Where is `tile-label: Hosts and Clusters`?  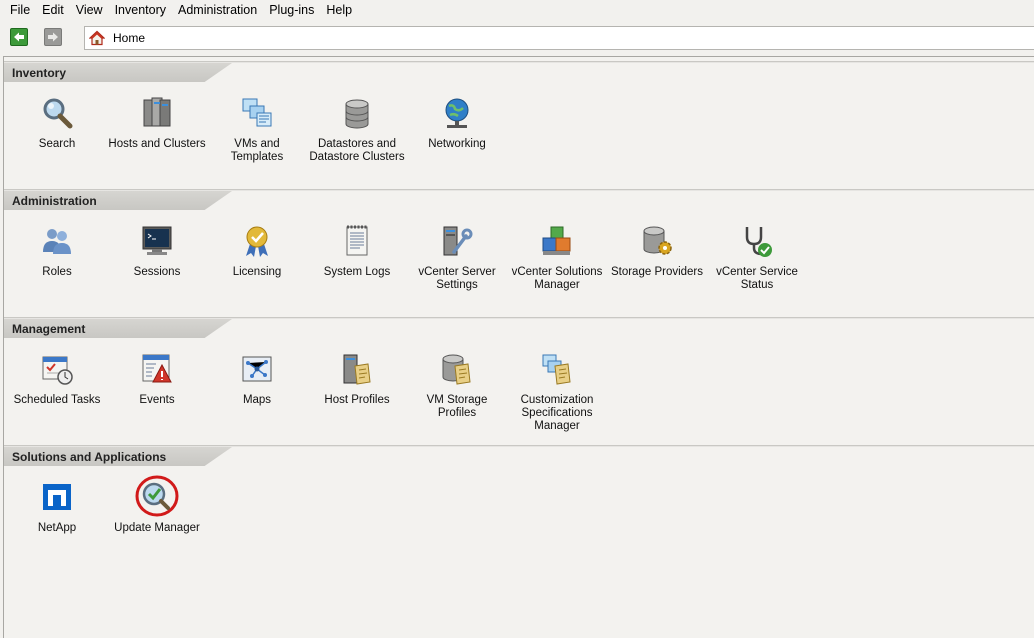
tile-label: Hosts and Clusters is located at coordinates (157, 144).